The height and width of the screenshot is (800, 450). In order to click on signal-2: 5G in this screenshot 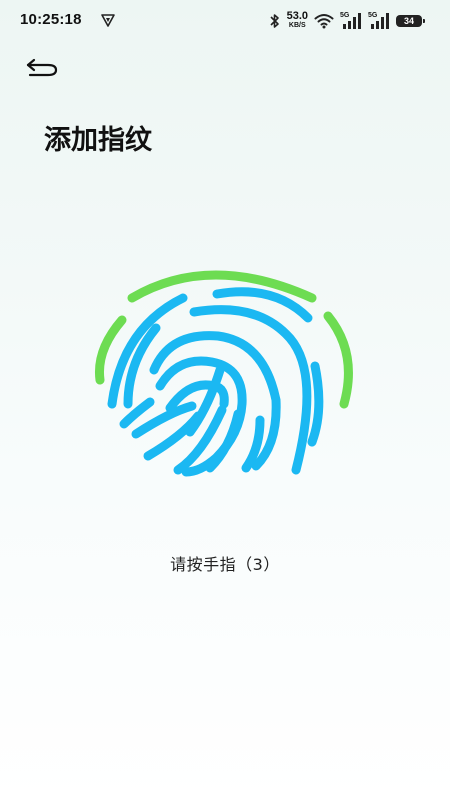, I will do `click(379, 21)`.